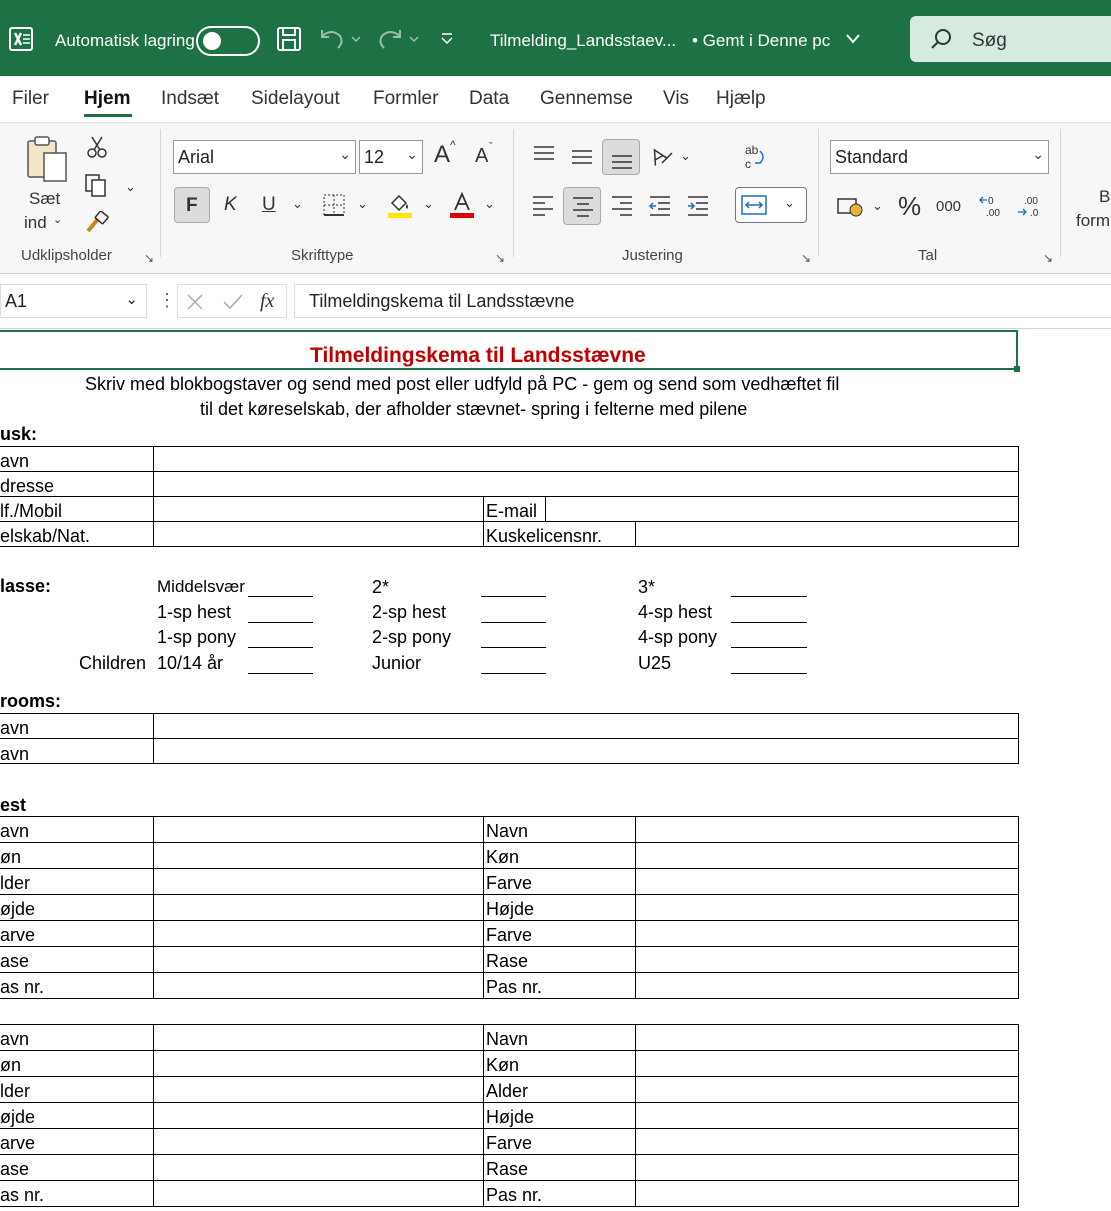 The image size is (1111, 1211). Describe the element at coordinates (489, 203) in the screenshot. I see `font-color-dropdown-icon: ⌄` at that location.